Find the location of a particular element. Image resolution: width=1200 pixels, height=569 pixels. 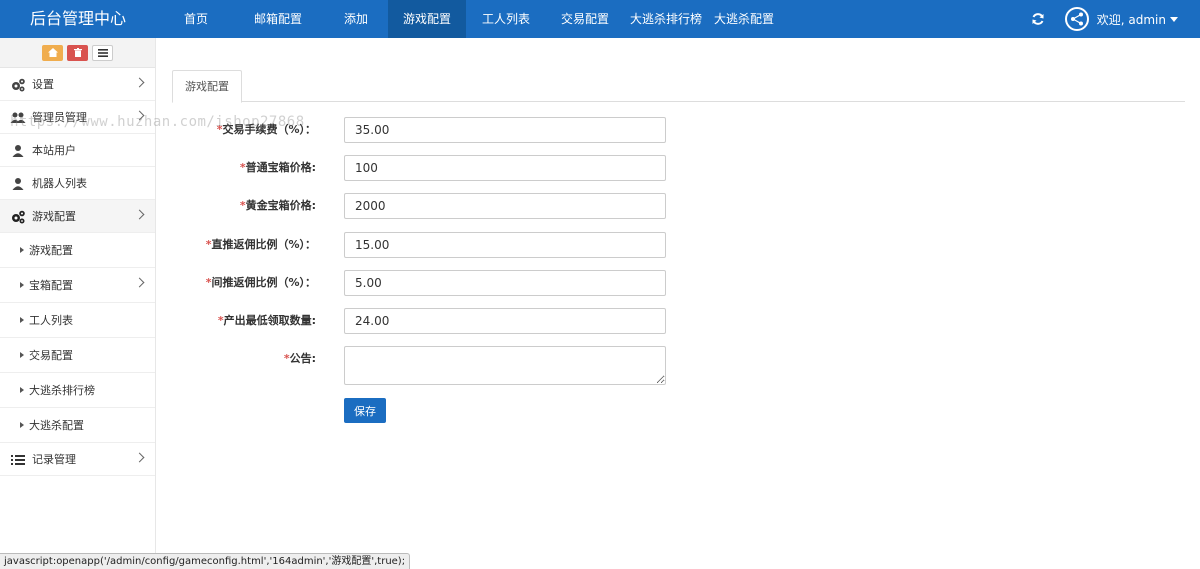

sidebar-item-label: 大逃杀排行榜 is located at coordinates (62, 390).